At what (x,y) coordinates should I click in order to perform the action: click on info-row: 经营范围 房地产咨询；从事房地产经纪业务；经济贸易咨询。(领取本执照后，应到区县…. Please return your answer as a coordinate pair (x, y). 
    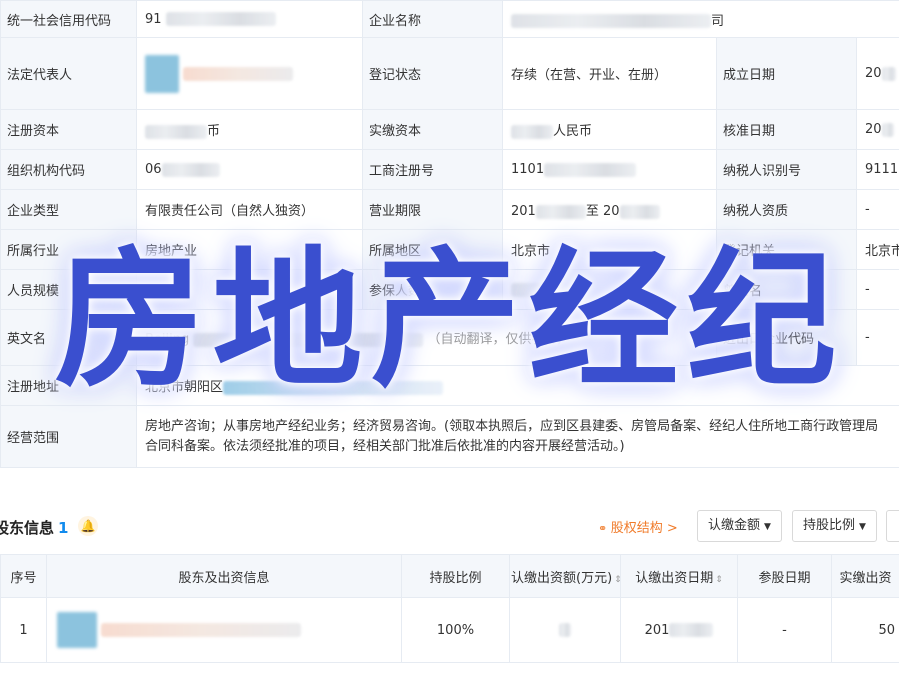
    Looking at the image, I should click on (449, 436).